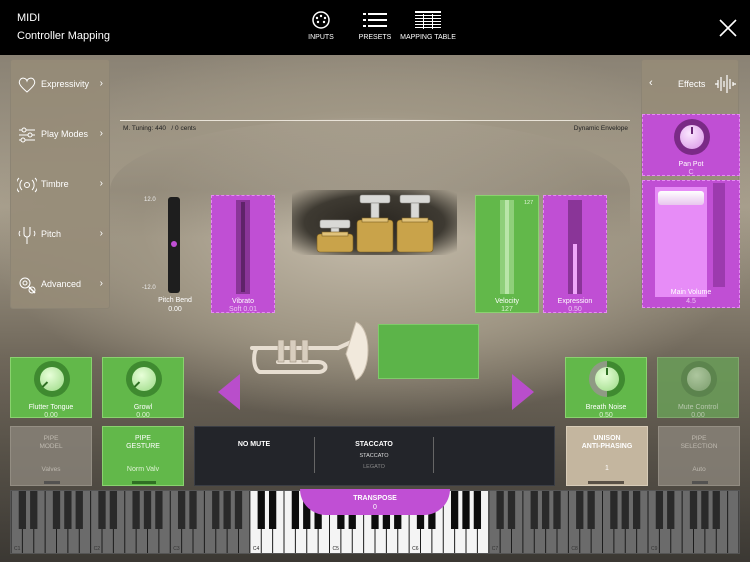  Describe the element at coordinates (575, 254) in the screenshot. I see `expression-control: Expression 0.50` at that location.